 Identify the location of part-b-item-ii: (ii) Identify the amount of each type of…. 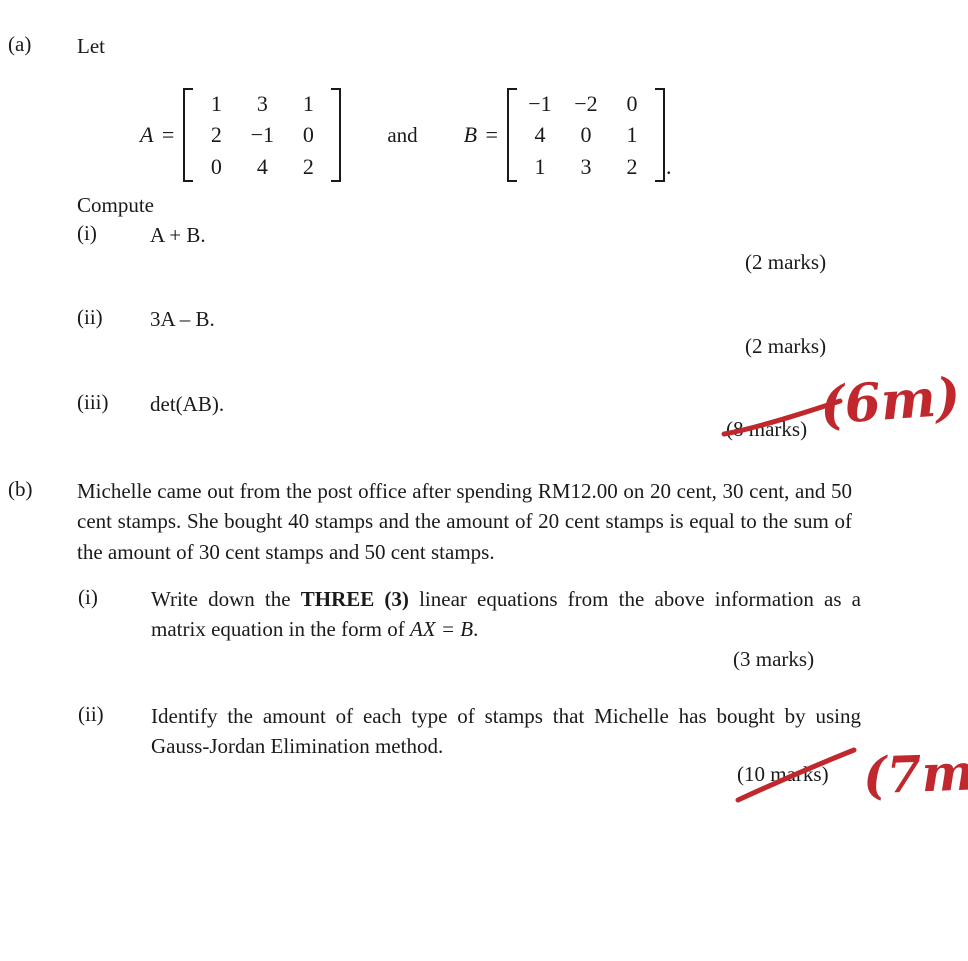
(473, 731).